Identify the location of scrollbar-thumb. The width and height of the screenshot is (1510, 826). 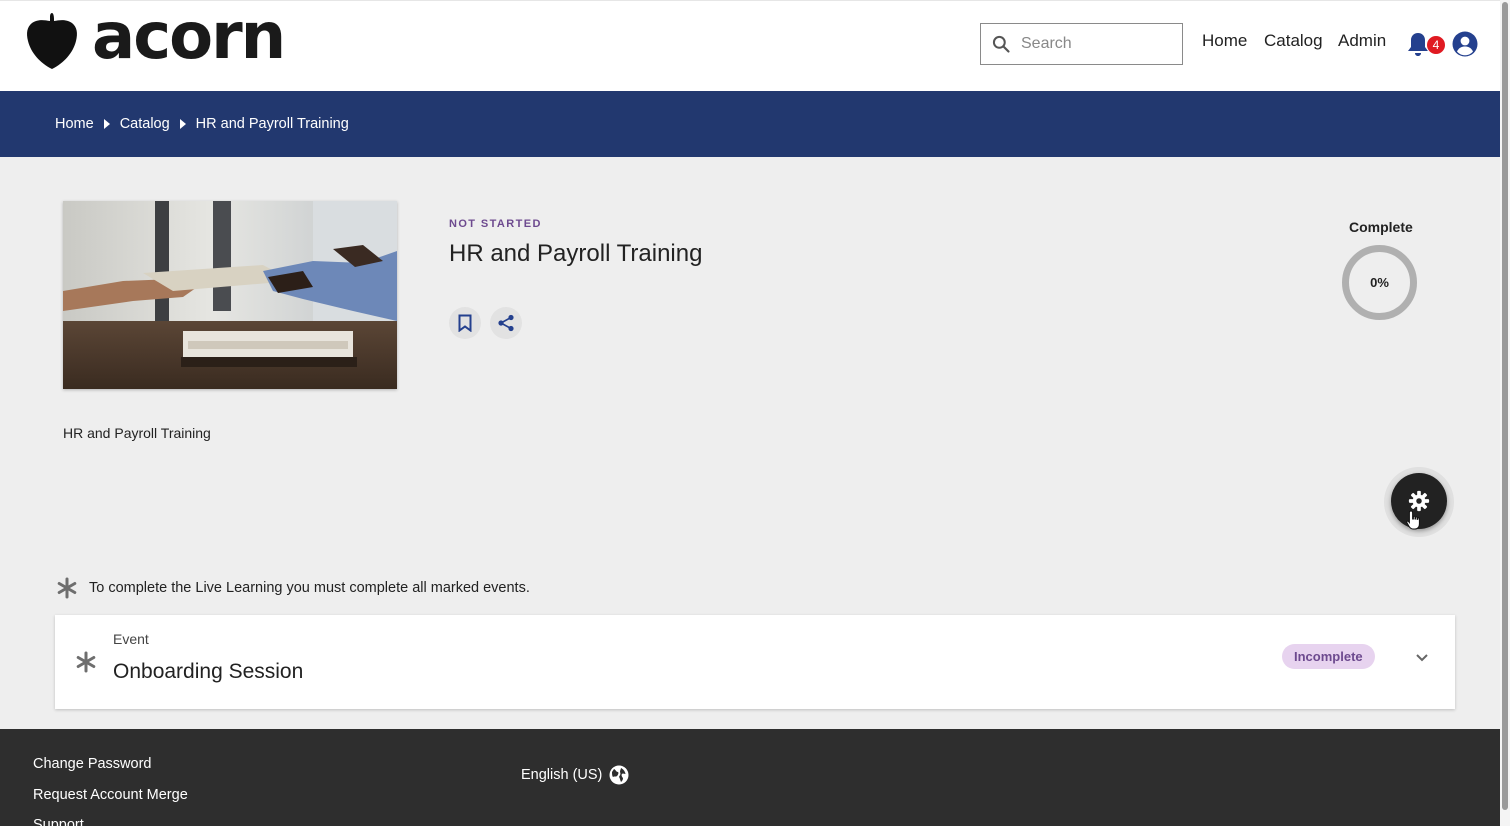
(1505, 406).